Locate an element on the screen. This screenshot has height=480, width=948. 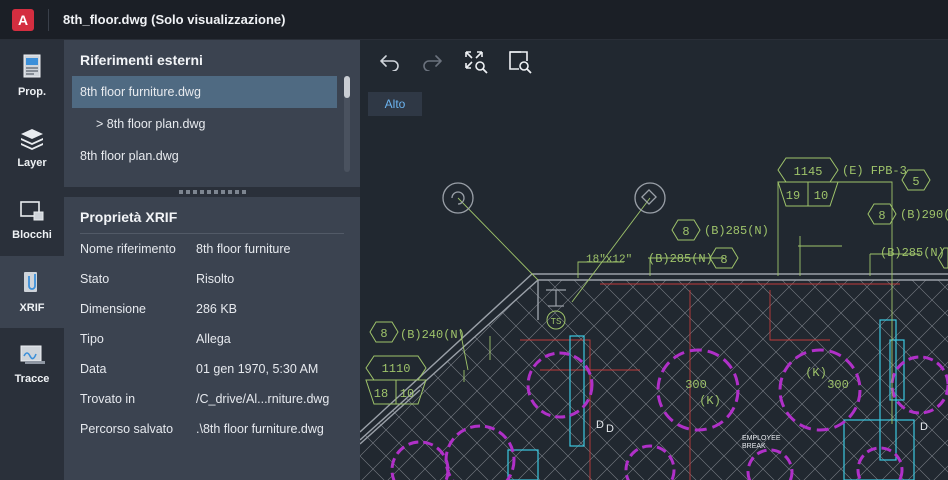
panel-splitter is located at coordinates (212, 192).